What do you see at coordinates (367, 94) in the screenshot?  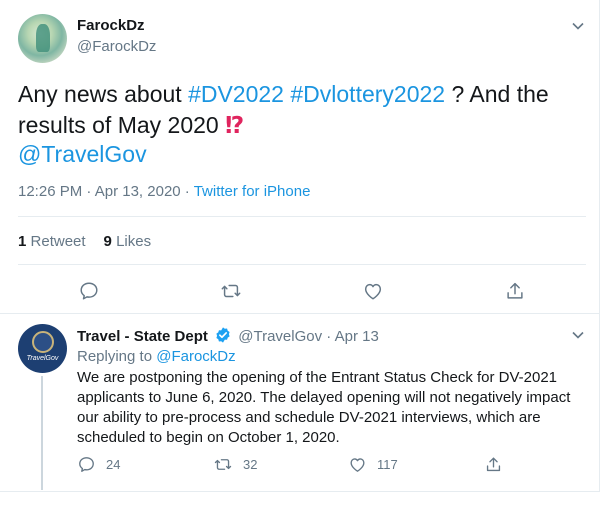 I see `hashtag-dvlottery2022: #Dvlottery2022` at bounding box center [367, 94].